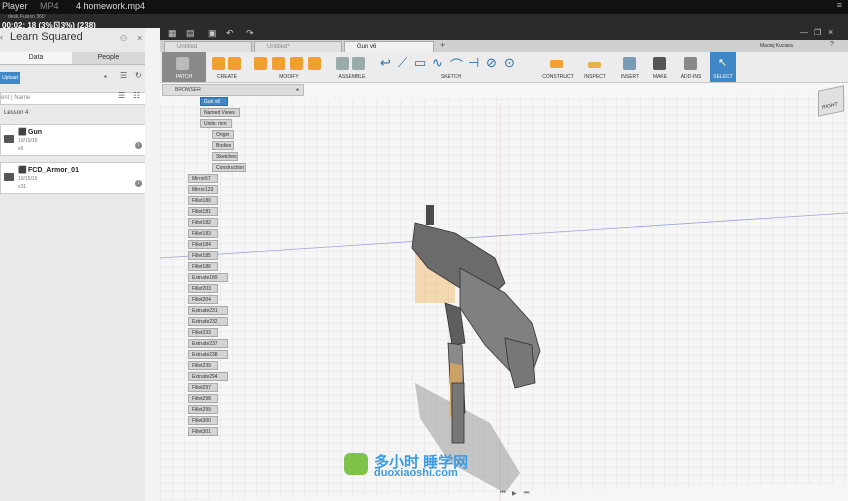 The image size is (848, 501). What do you see at coordinates (46, 37) in the screenshot?
I see `project-title: Learn Squared` at bounding box center [46, 37].